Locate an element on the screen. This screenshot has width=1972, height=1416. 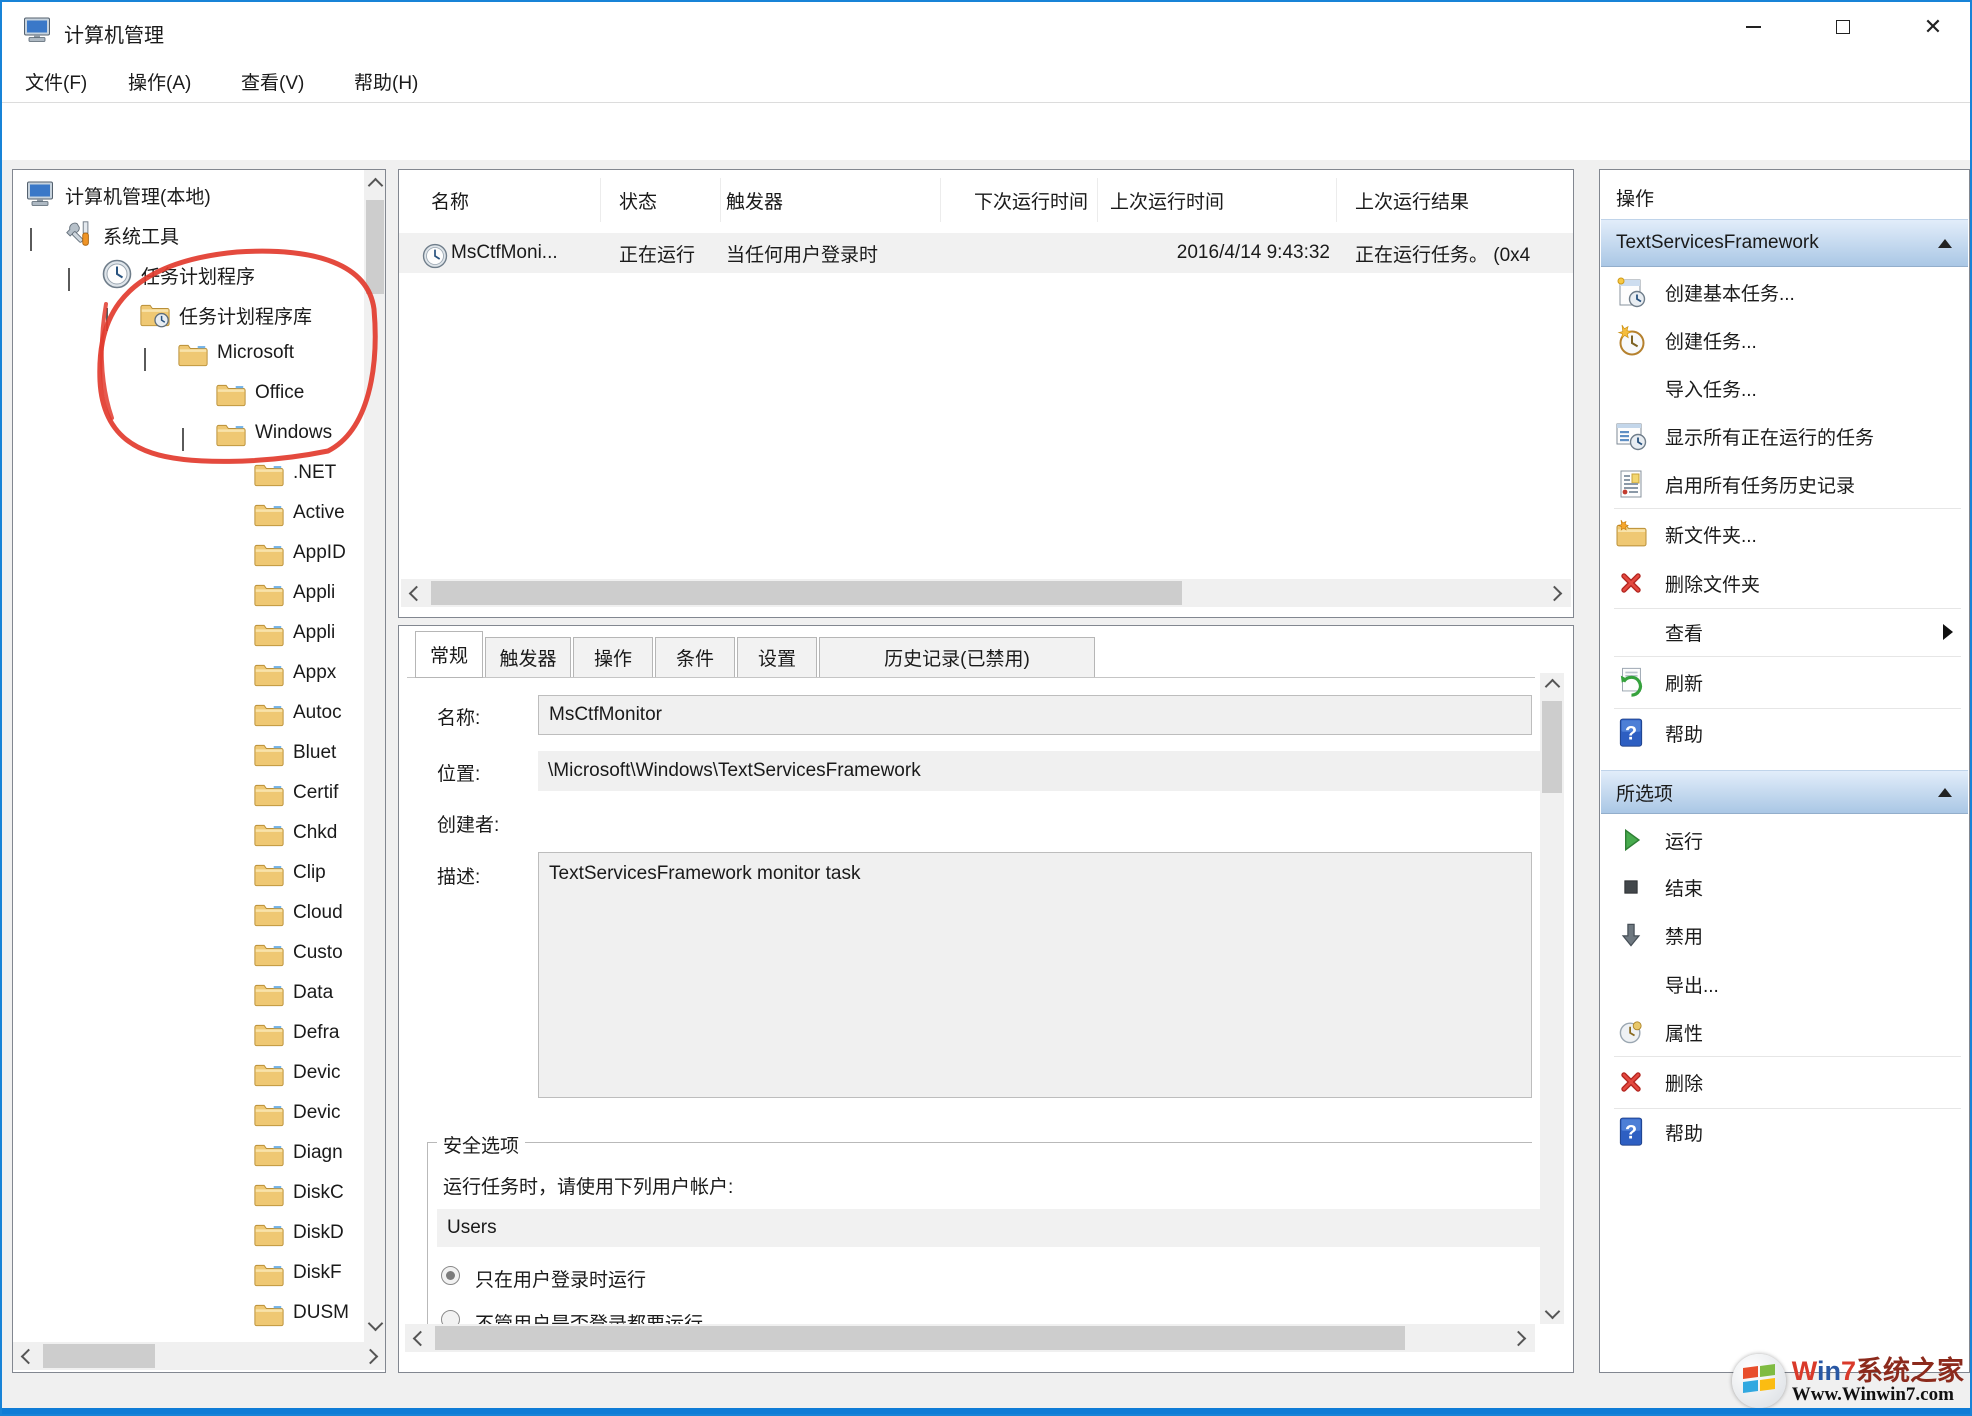
tree-item-label: .NET is located at coordinates (315, 472).